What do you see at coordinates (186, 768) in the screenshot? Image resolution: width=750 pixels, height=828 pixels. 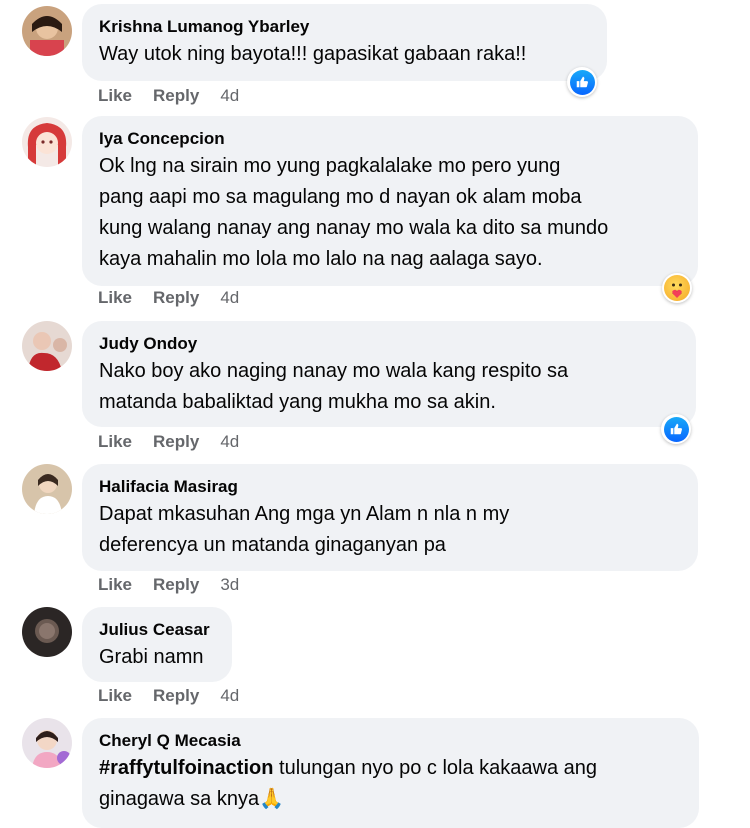 I see `hashtag-link: #raffytulfoinaction` at bounding box center [186, 768].